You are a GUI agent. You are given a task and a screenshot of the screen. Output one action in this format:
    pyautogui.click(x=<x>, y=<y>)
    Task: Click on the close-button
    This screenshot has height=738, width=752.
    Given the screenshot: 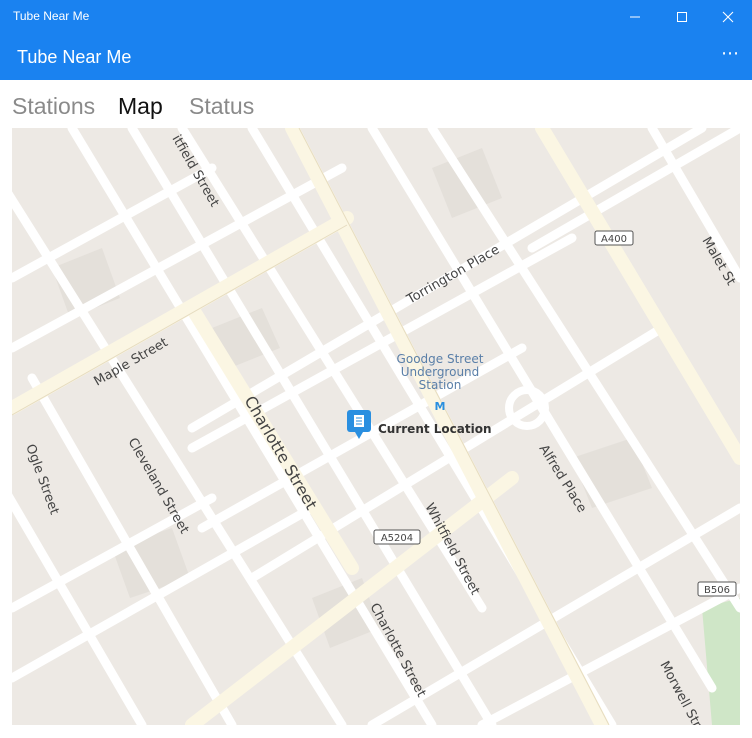 What is the action you would take?
    pyautogui.click(x=728, y=16)
    